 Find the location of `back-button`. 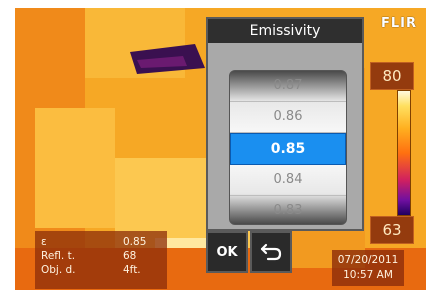

back-button is located at coordinates (271, 252).